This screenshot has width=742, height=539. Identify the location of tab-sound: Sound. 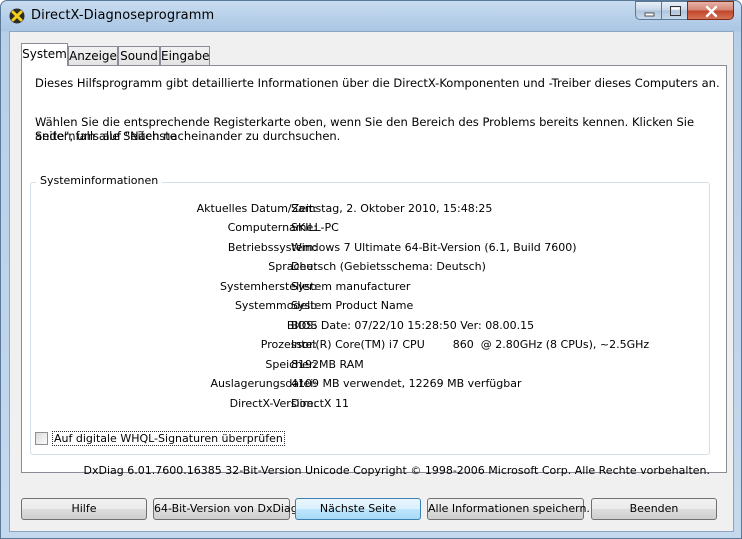
(139, 55).